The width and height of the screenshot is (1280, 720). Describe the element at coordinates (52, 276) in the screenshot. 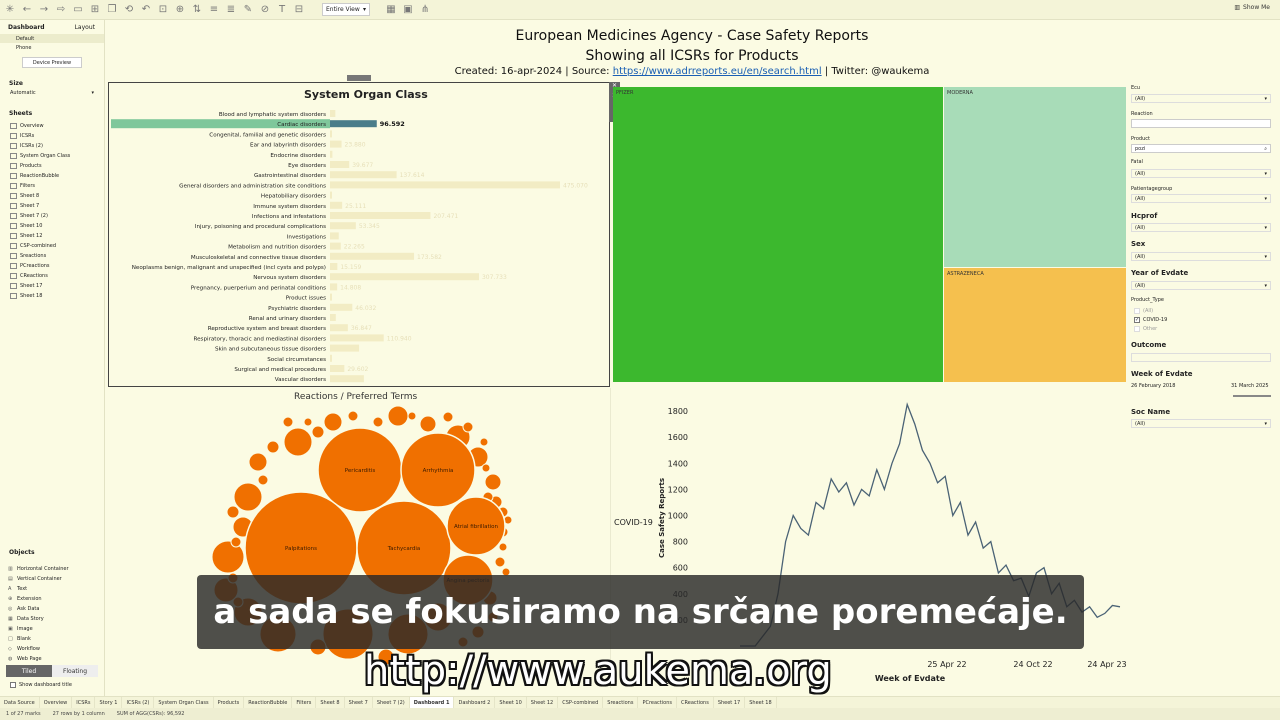

I see `sheet-list-item: CReactions` at that location.